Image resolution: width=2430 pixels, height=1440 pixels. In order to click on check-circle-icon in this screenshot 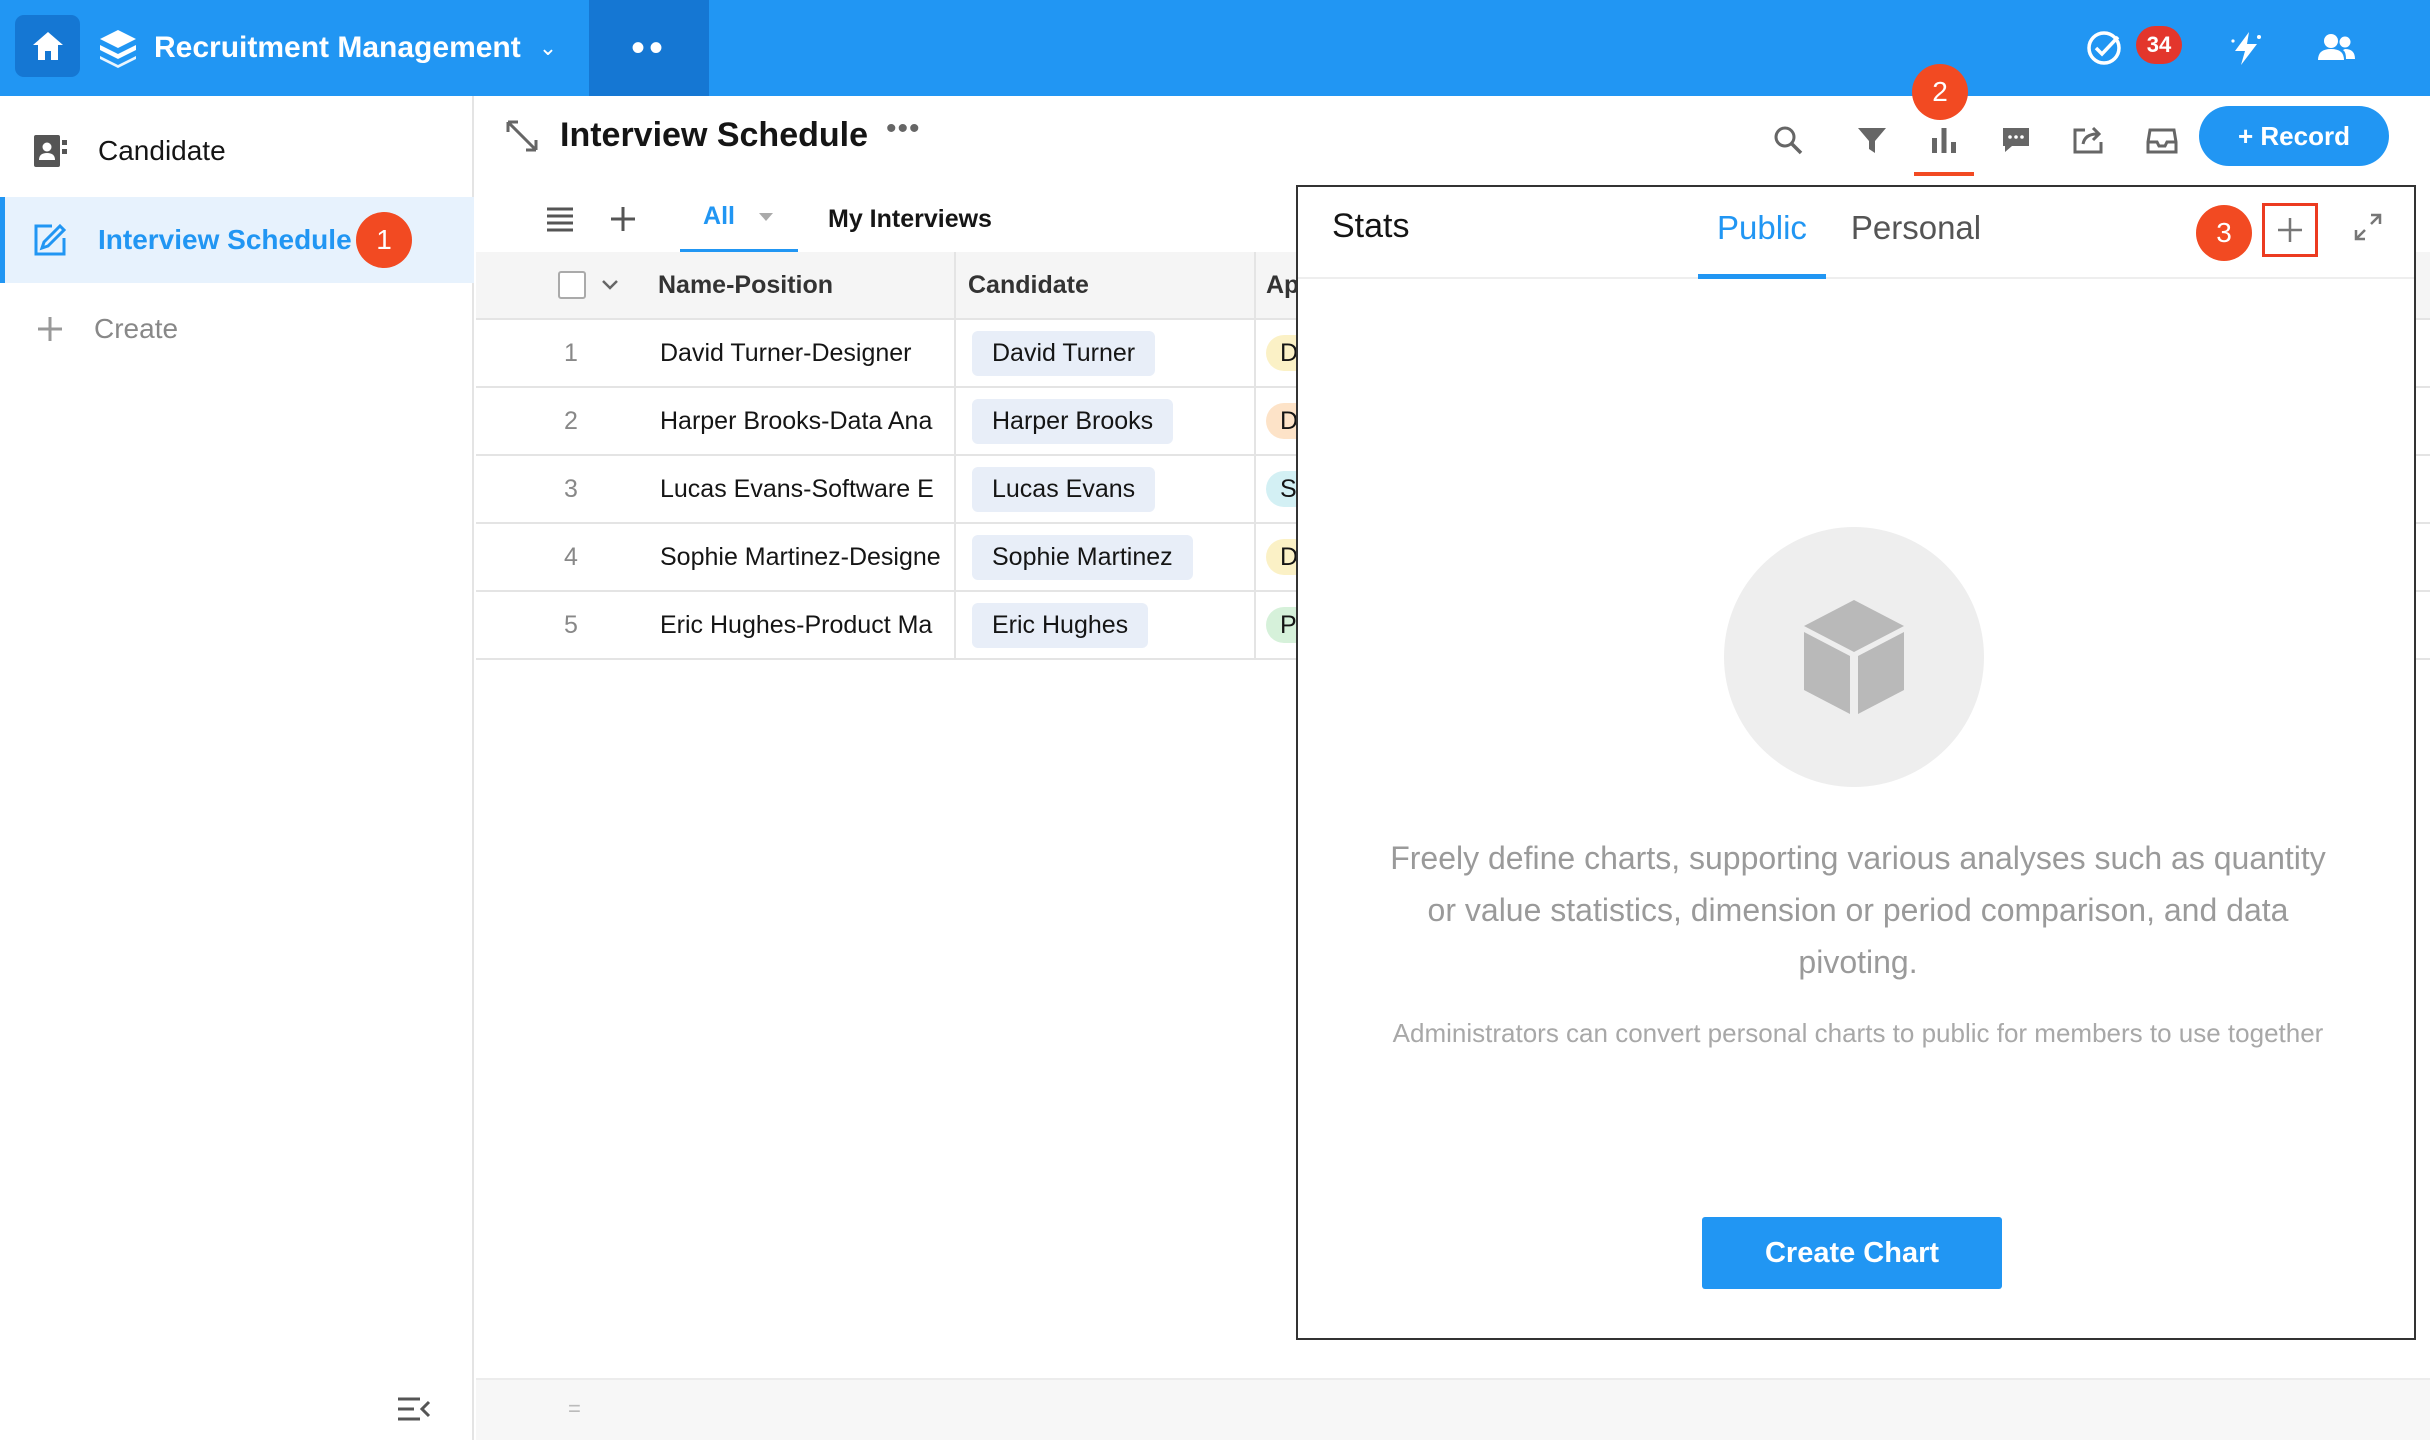, I will do `click(2104, 48)`.